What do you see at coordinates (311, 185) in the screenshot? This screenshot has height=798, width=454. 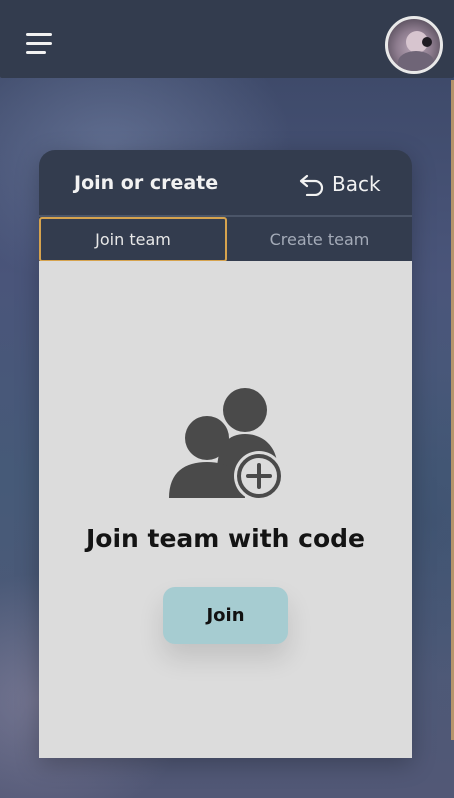 I see `undo-arrow-icon` at bounding box center [311, 185].